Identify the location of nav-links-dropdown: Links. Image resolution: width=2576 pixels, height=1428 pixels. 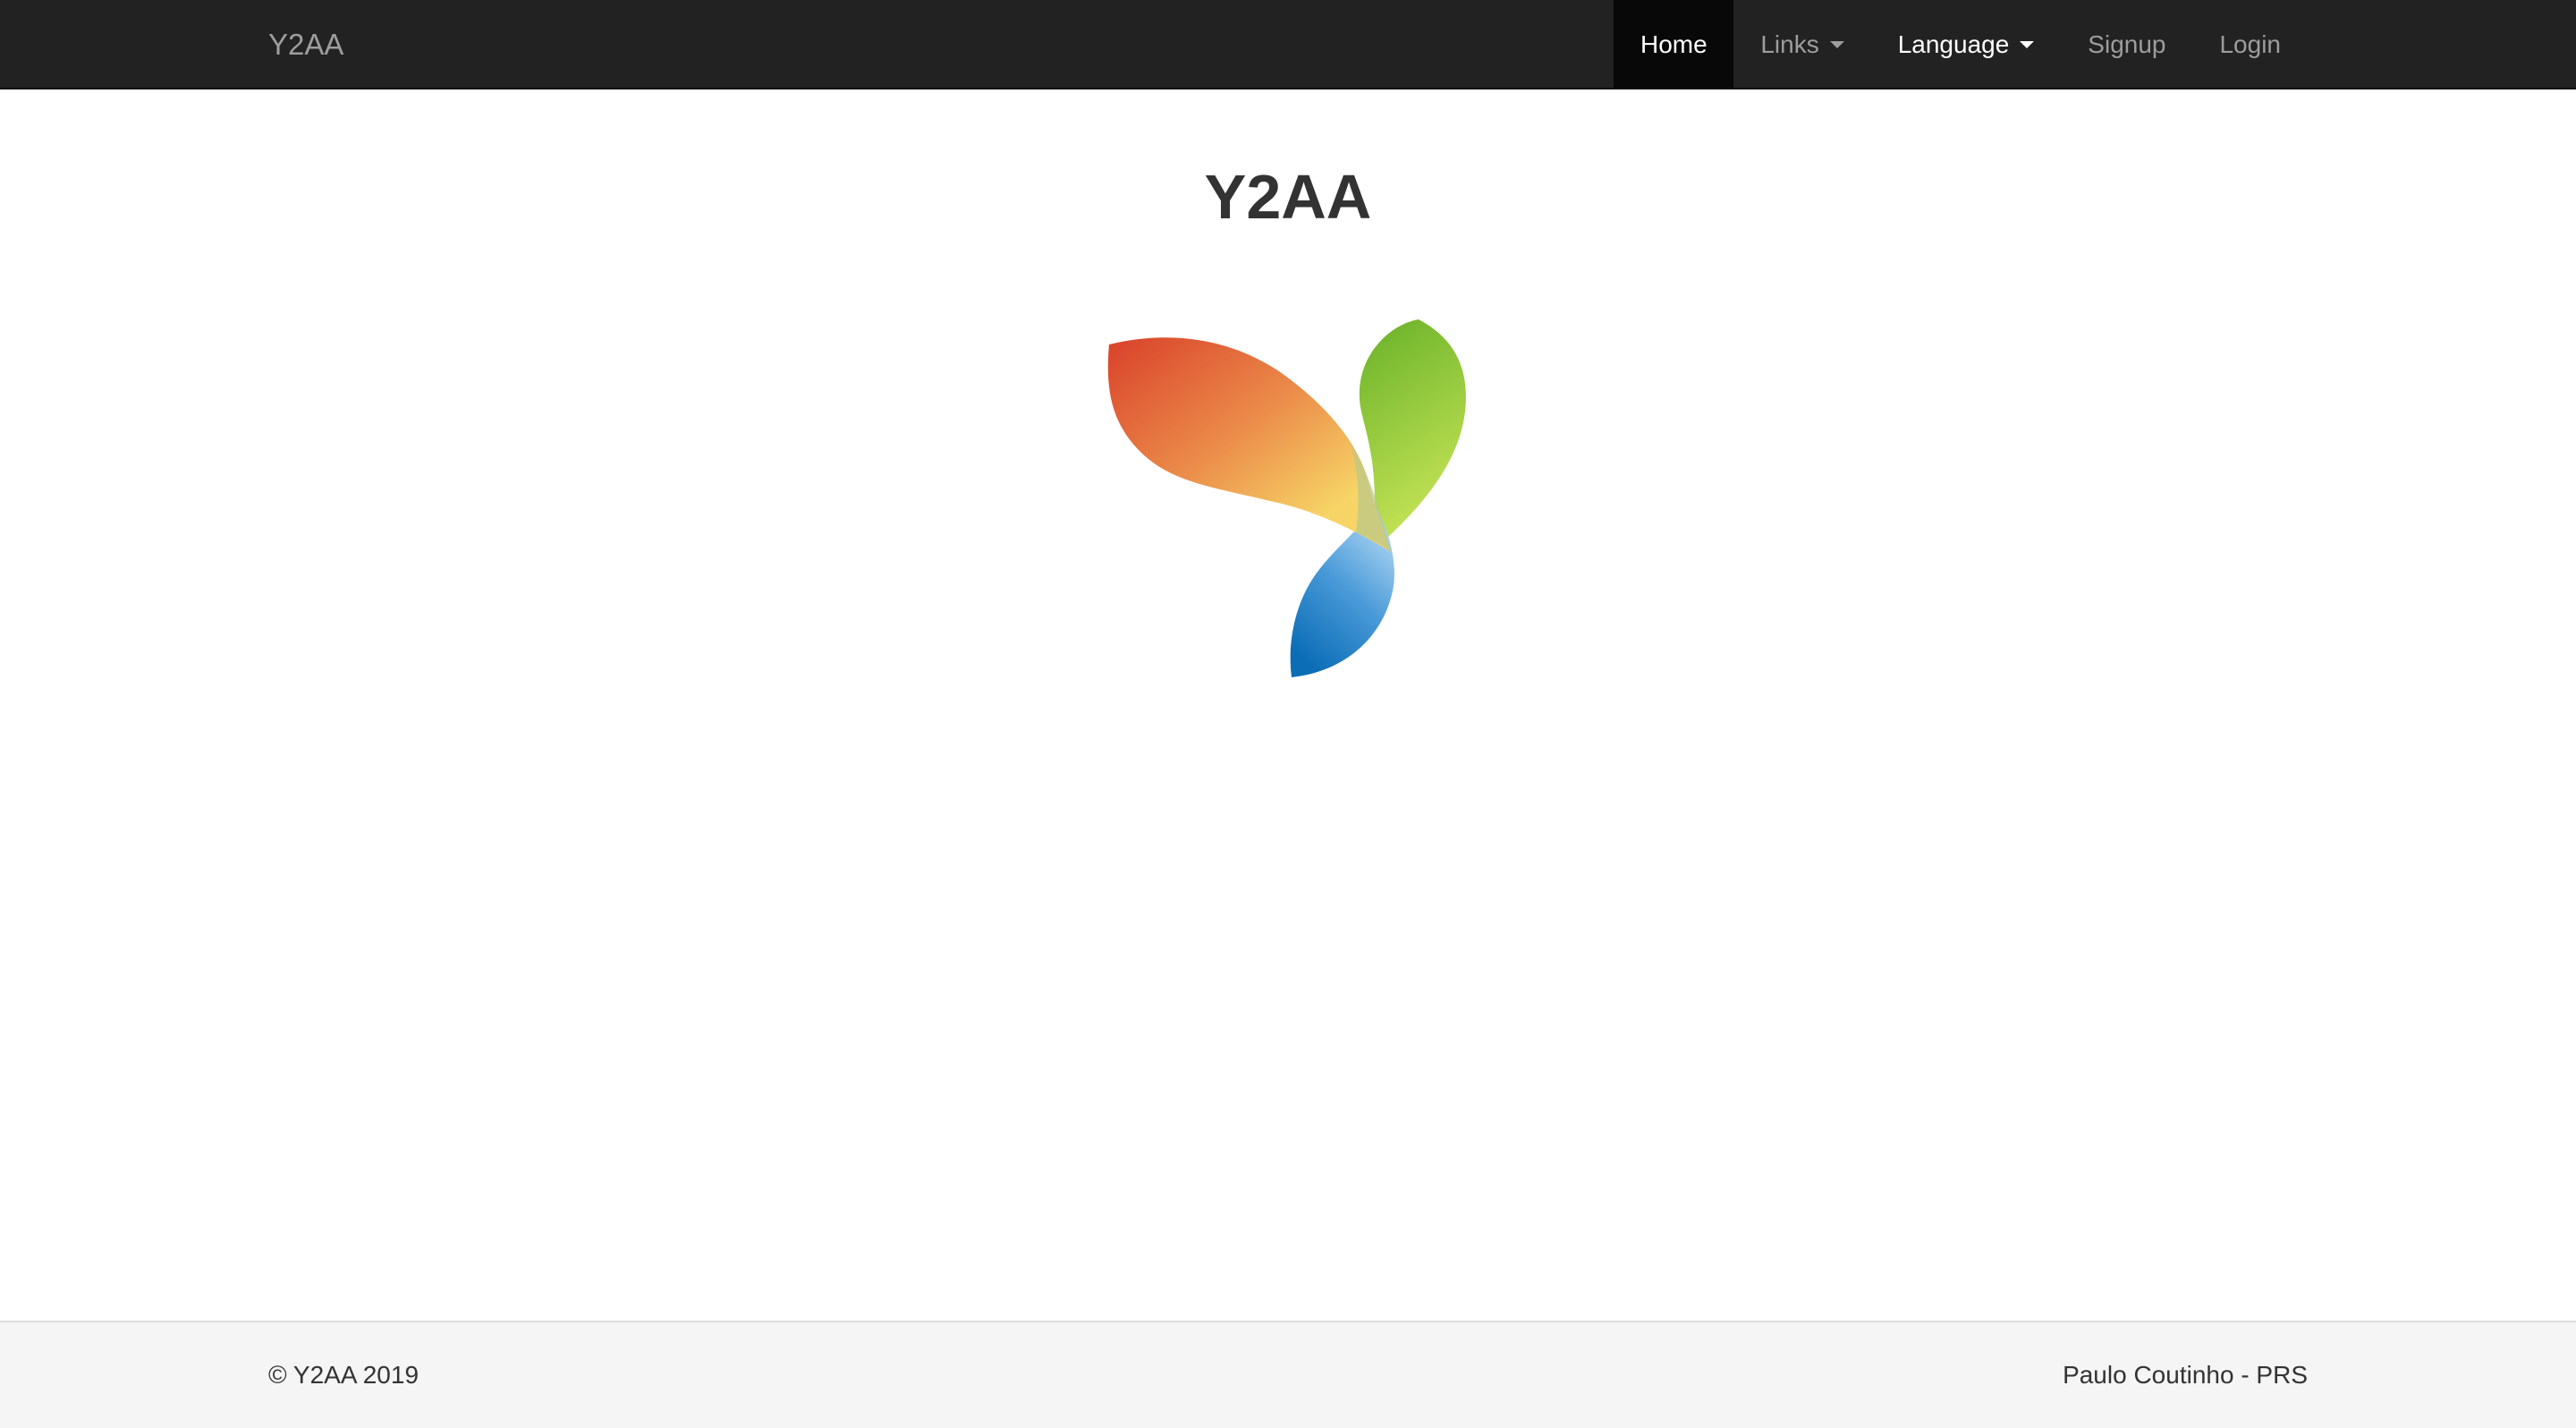
(1801, 44).